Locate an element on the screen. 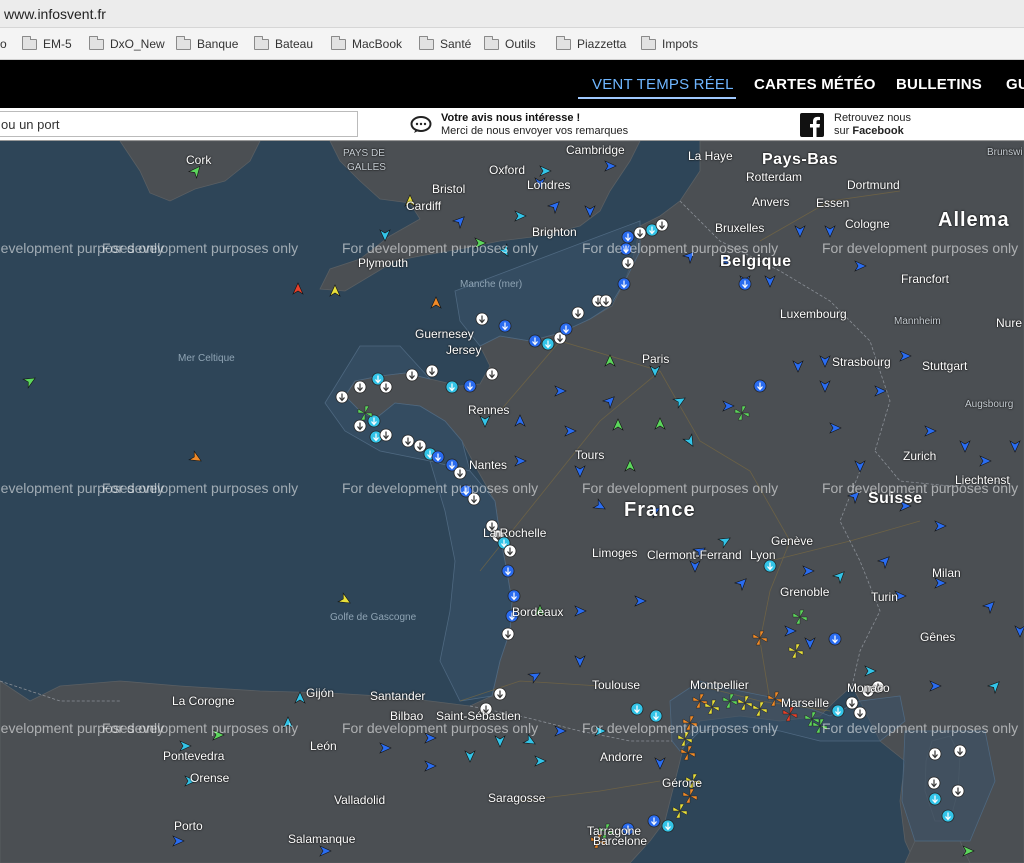 The width and height of the screenshot is (1024, 863). bookmark-3: Banque is located at coordinates (207, 43).